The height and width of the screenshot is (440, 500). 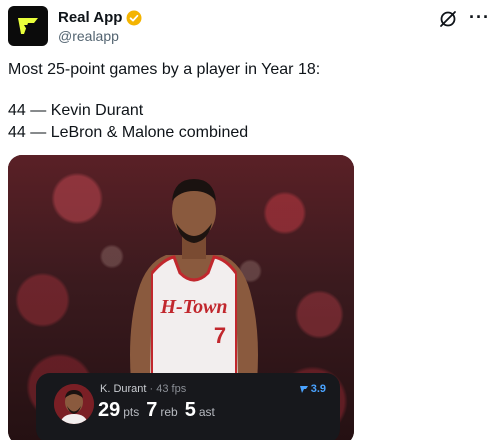 I want to click on rating-badge: 3.9, so click(x=312, y=389).